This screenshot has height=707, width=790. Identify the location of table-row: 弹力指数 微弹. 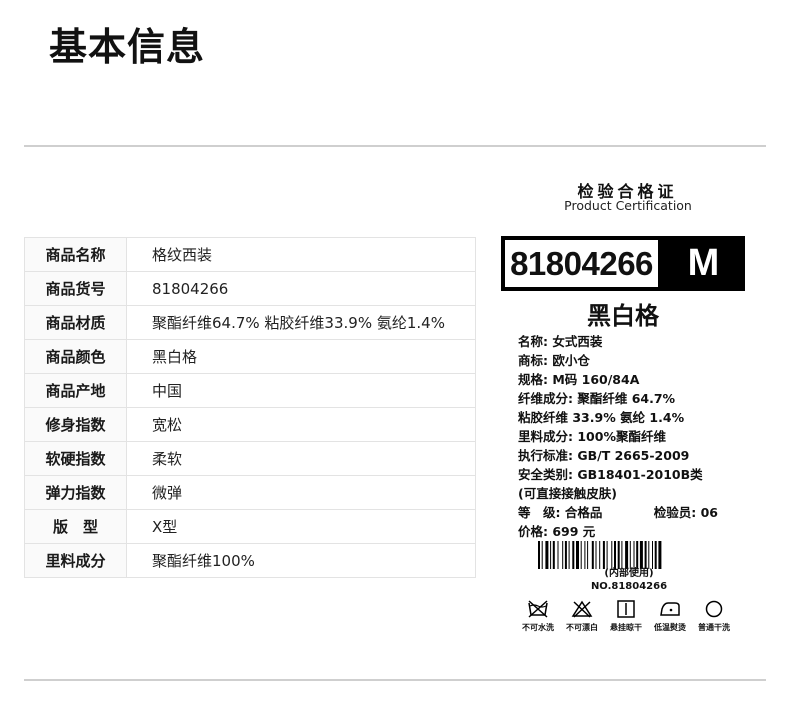
(250, 492).